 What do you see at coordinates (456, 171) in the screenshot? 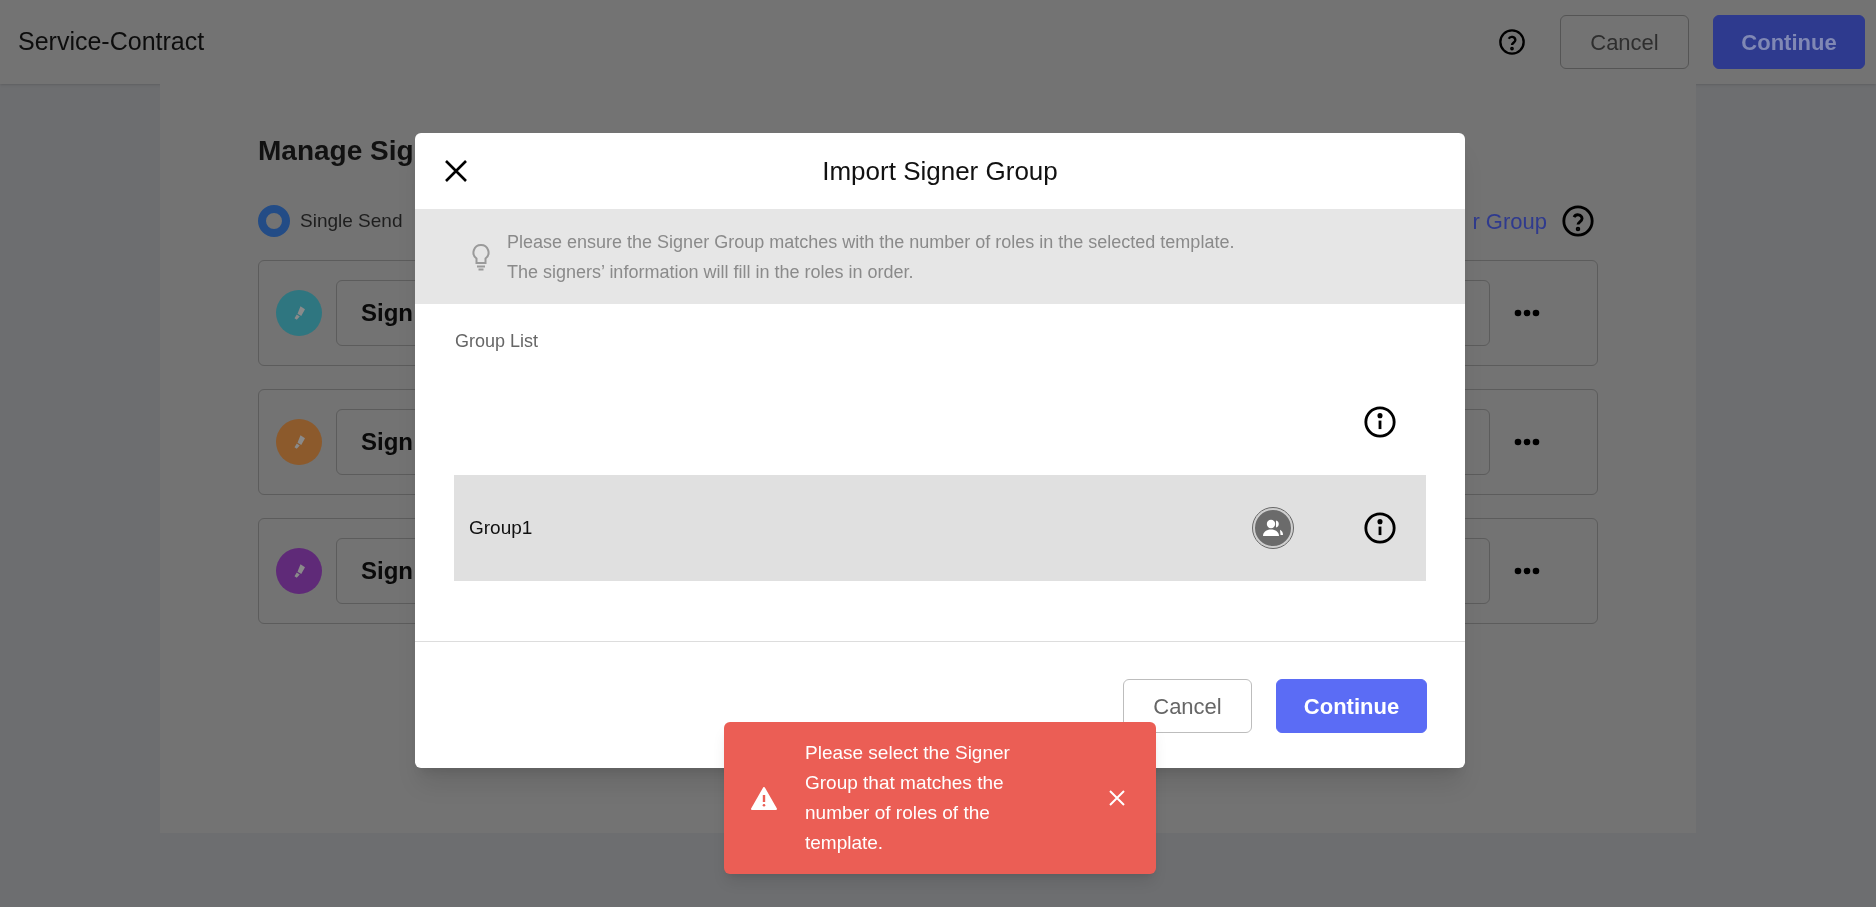
I see `close-icon` at bounding box center [456, 171].